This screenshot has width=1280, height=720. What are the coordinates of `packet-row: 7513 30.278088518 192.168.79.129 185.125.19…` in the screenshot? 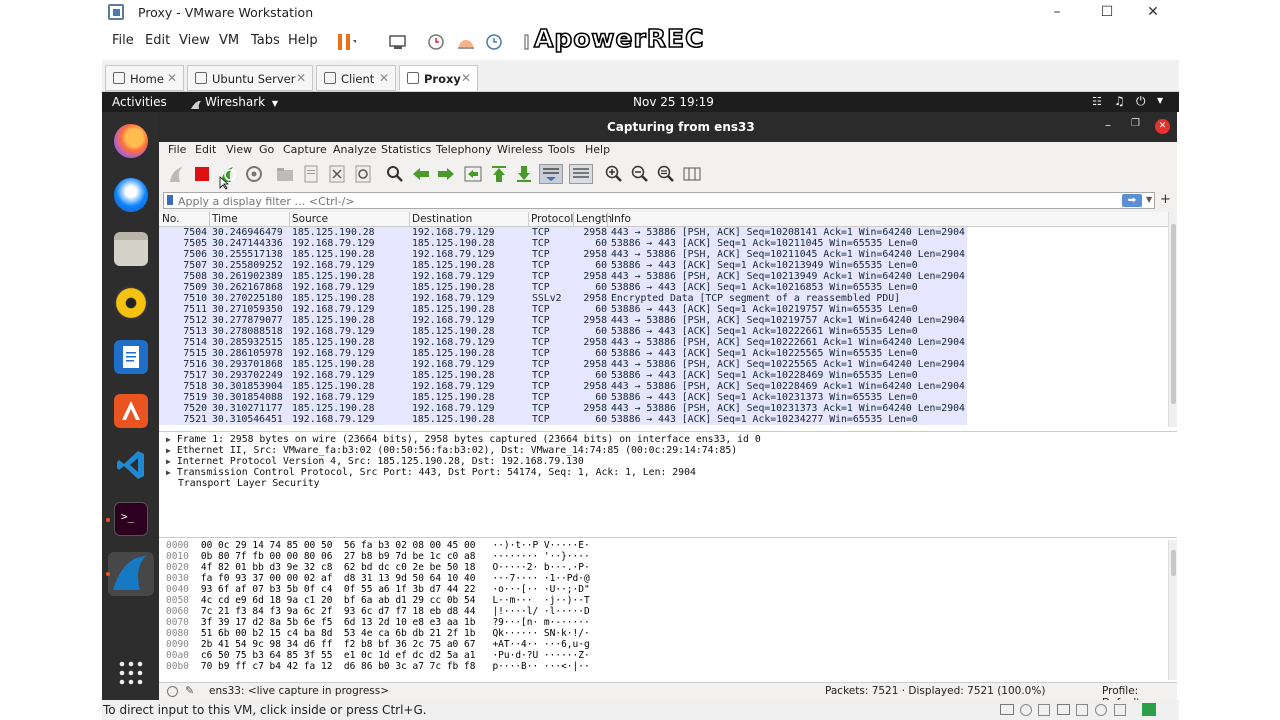 It's located at (563, 331).